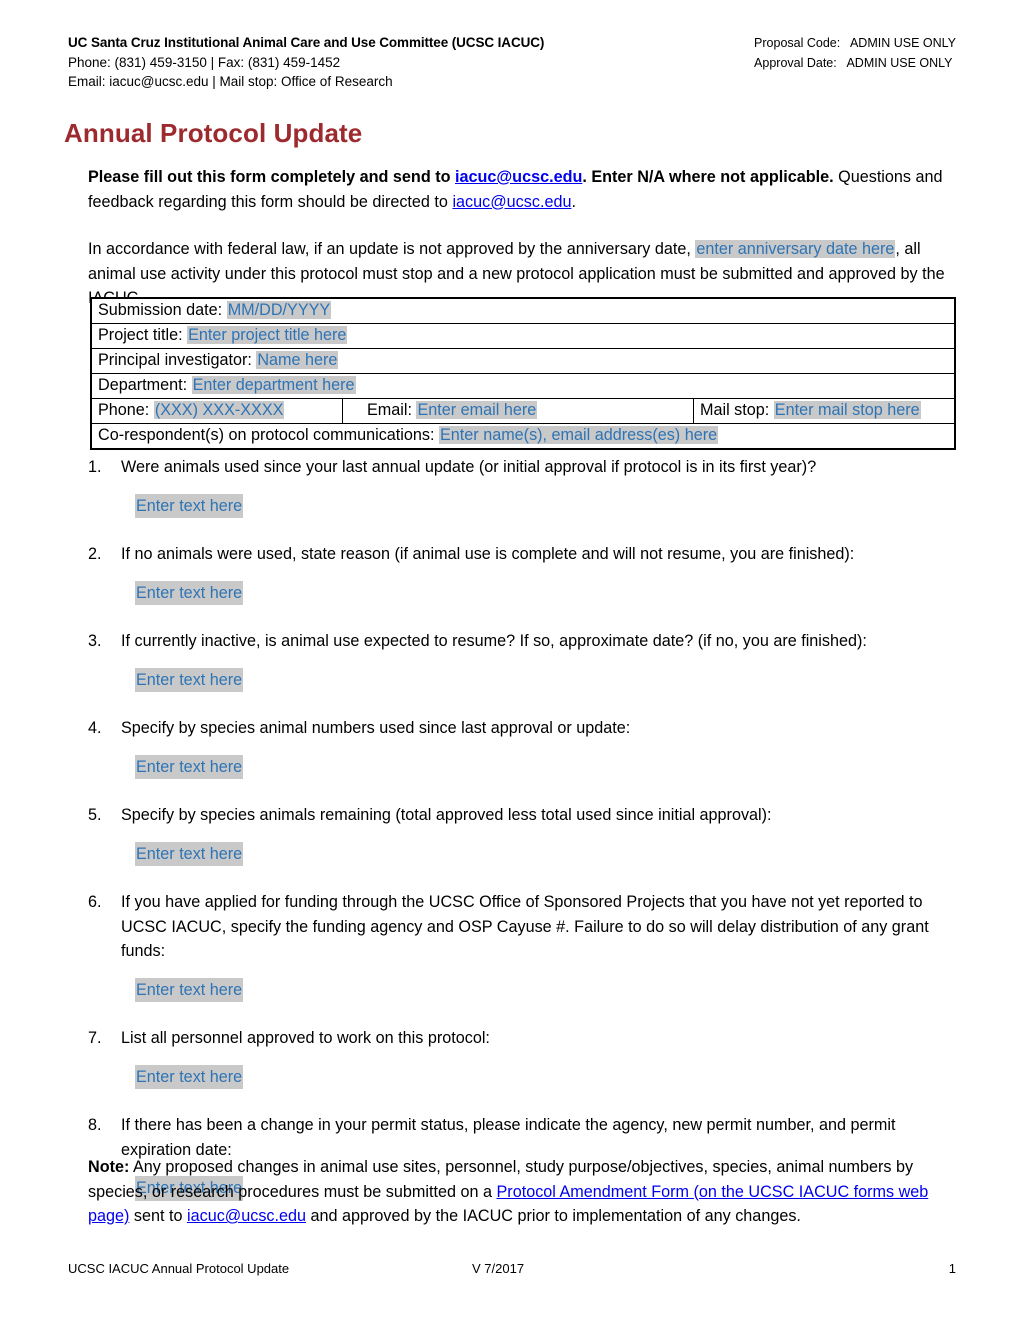  What do you see at coordinates (579, 435) in the screenshot?
I see `corespondent-field: Enter name(s), email address(es) here` at bounding box center [579, 435].